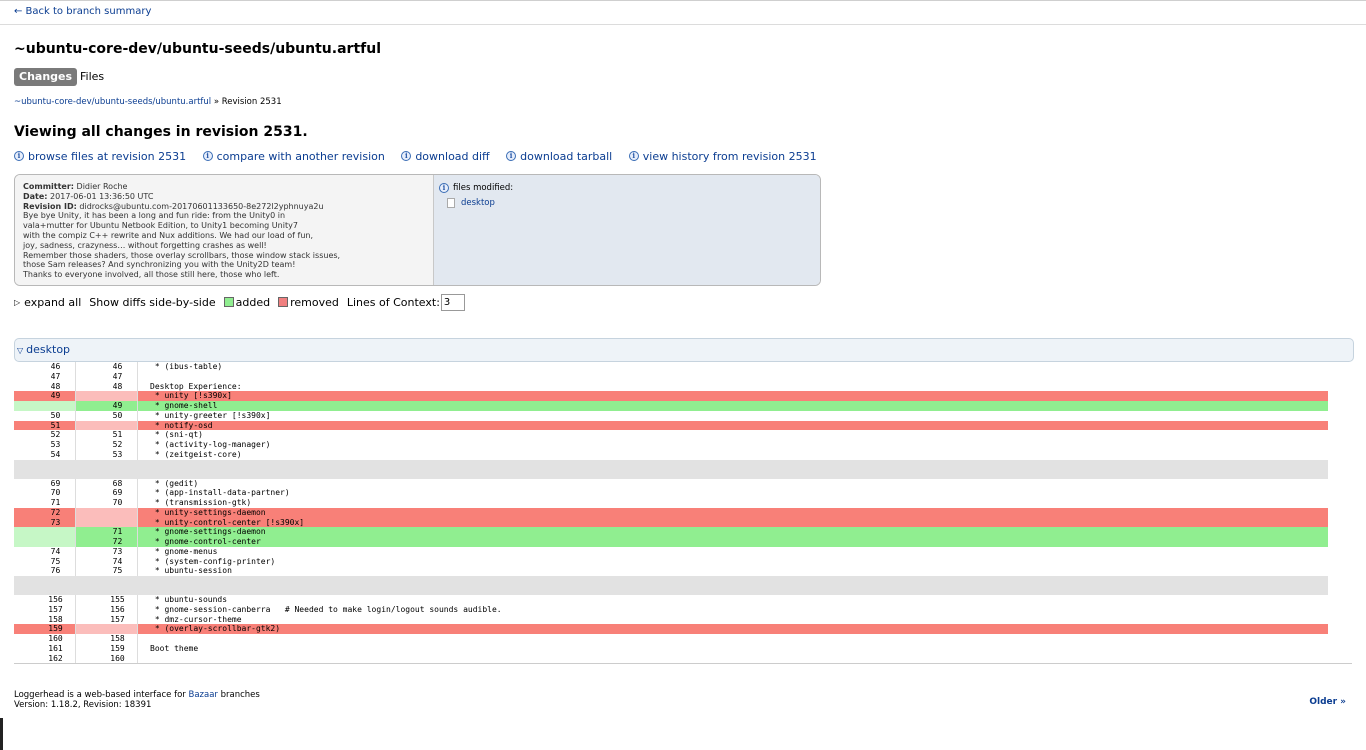 This screenshot has height=750, width=1366. What do you see at coordinates (83, 705) in the screenshot?
I see `version-info: Version: 1.18.2, Revision: 18391` at bounding box center [83, 705].